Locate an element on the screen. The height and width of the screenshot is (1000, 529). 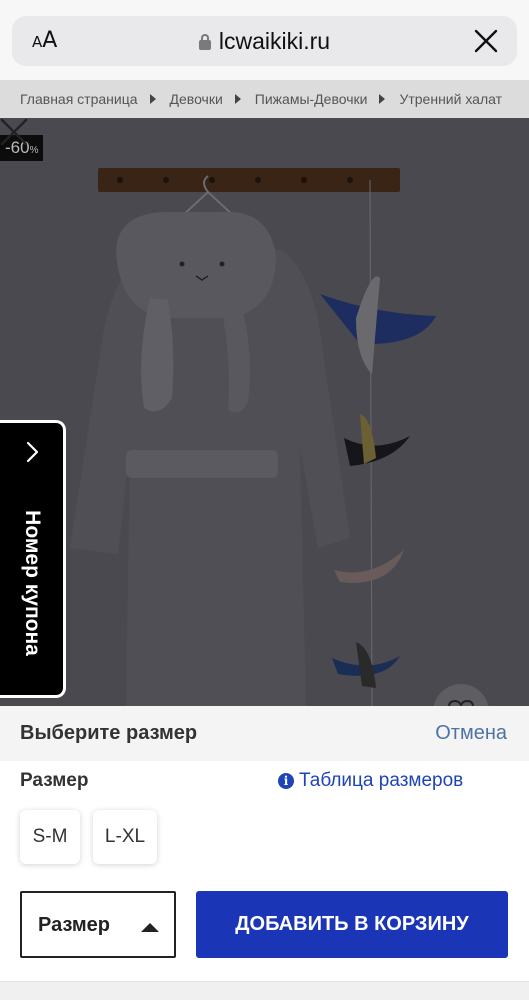
size-sheet-title: Выберите размер is located at coordinates (109, 733).